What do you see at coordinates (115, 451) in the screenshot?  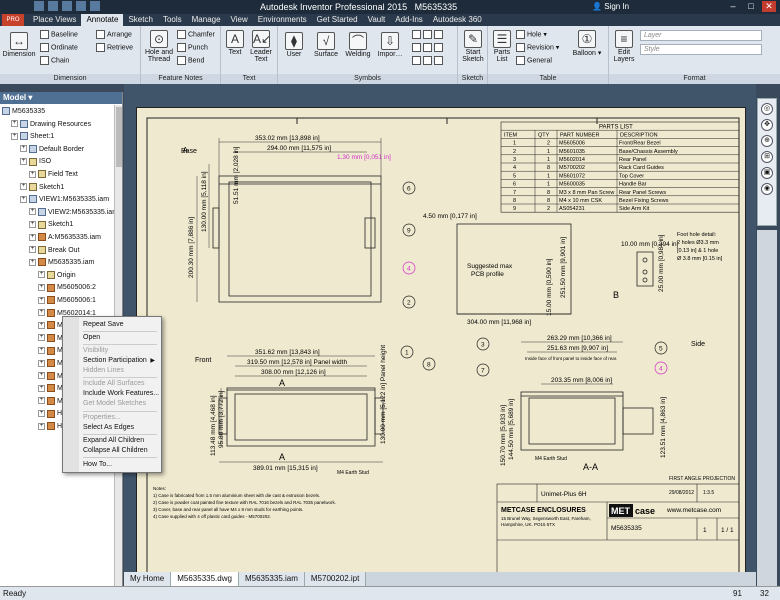 I see `menu-collapse-all: Collapse All Children` at bounding box center [115, 451].